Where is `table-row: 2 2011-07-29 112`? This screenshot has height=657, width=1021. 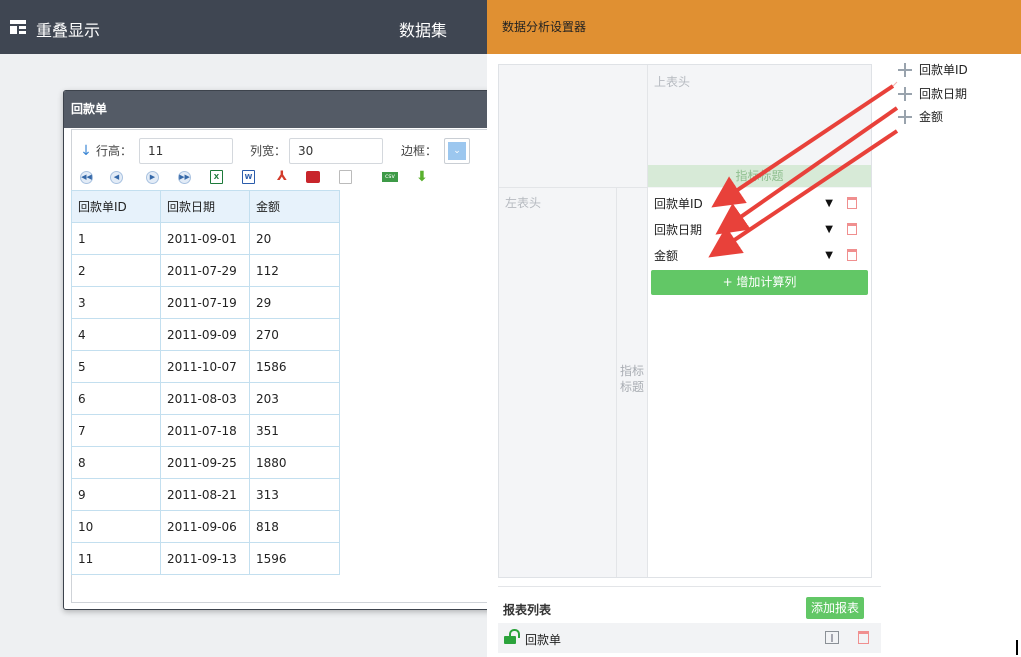
table-row: 2 2011-07-29 112 is located at coordinates (205, 270).